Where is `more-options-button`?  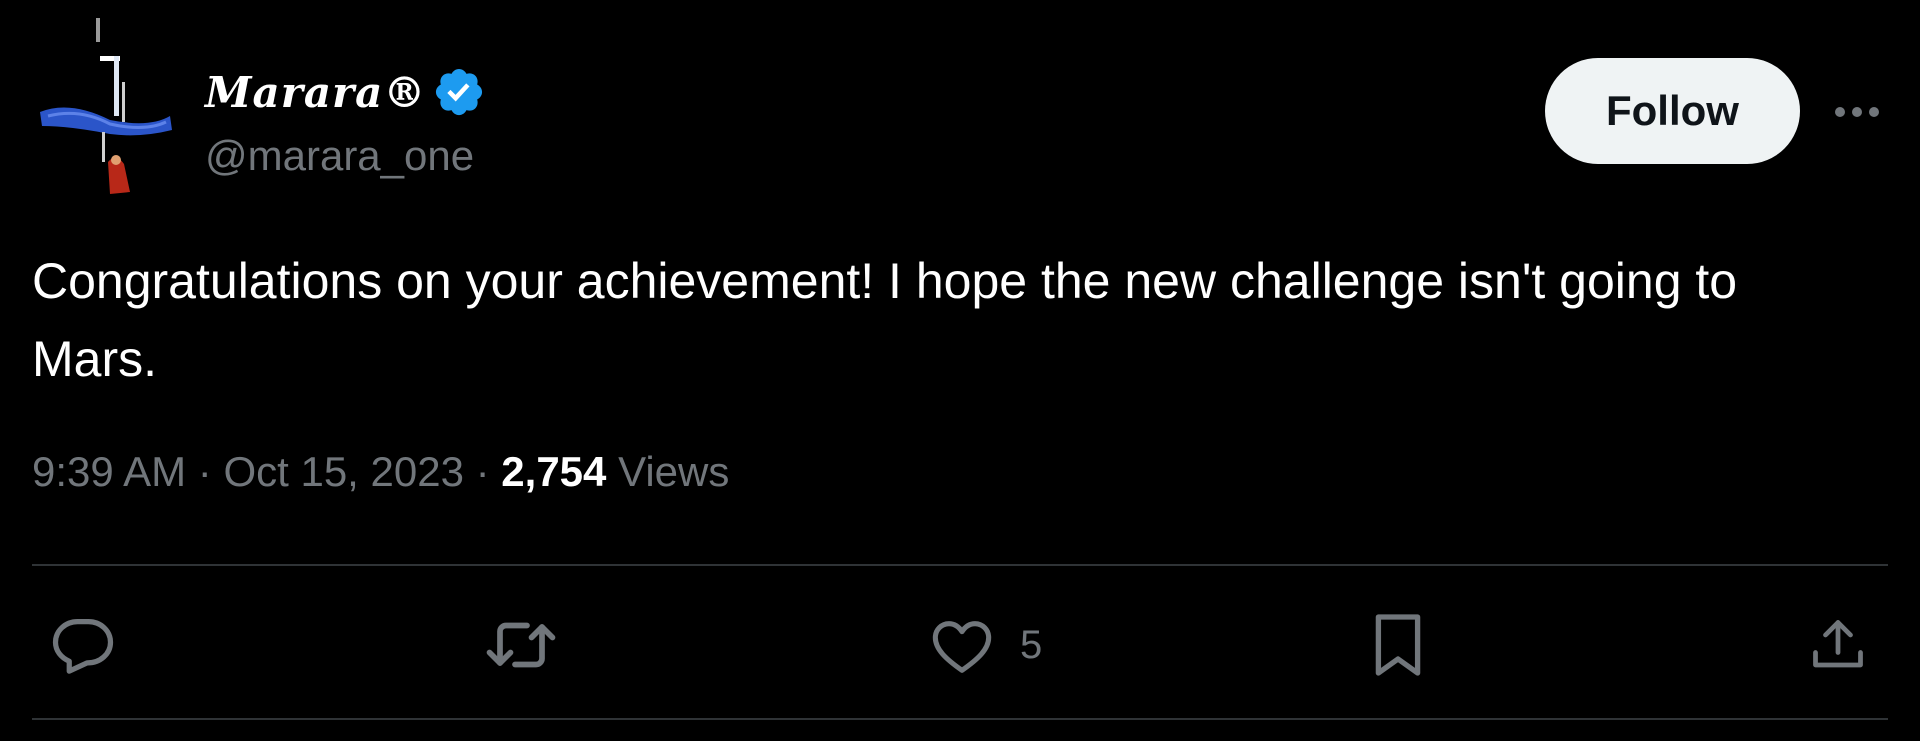
more-options-button is located at coordinates (1857, 112).